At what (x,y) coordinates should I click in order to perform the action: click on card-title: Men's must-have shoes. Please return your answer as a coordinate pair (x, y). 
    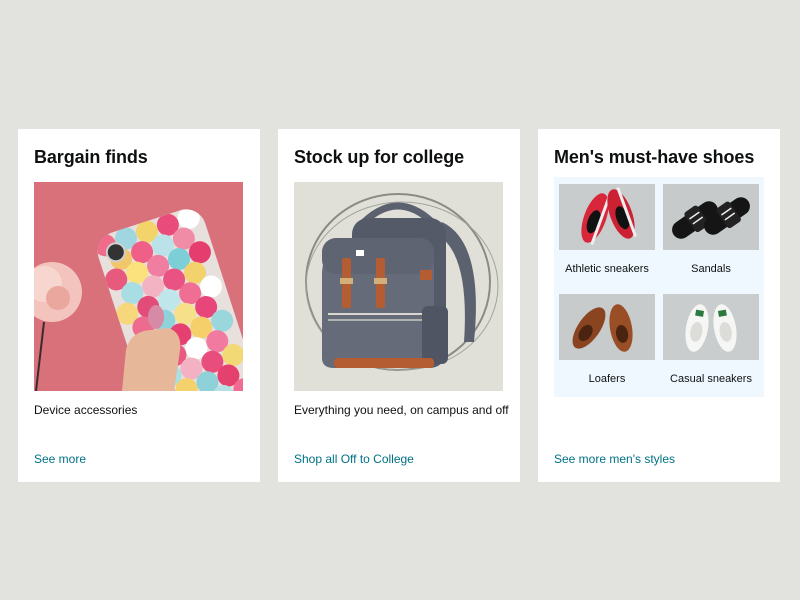
    Looking at the image, I should click on (654, 157).